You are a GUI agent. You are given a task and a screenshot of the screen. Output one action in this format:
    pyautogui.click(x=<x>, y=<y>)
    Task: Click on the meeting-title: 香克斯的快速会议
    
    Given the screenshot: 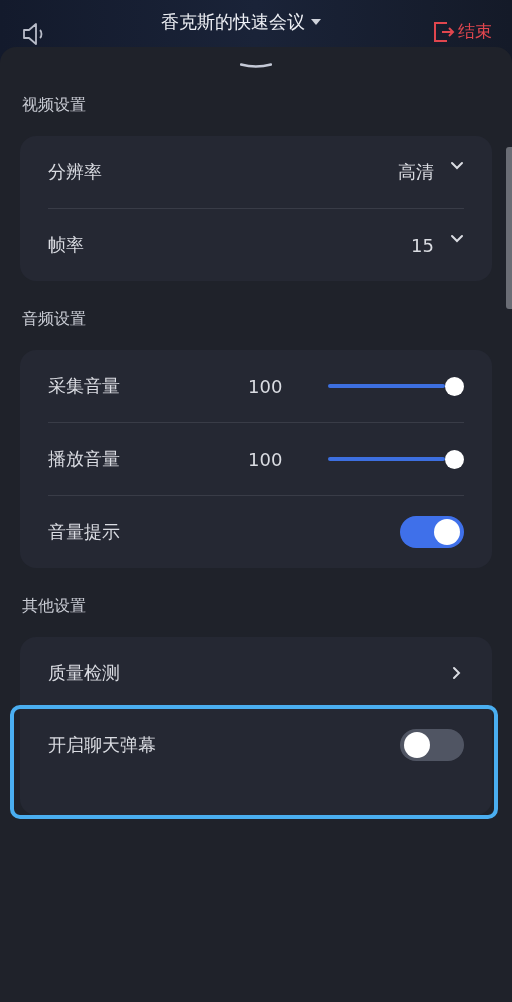 What is the action you would take?
    pyautogui.click(x=232, y=22)
    